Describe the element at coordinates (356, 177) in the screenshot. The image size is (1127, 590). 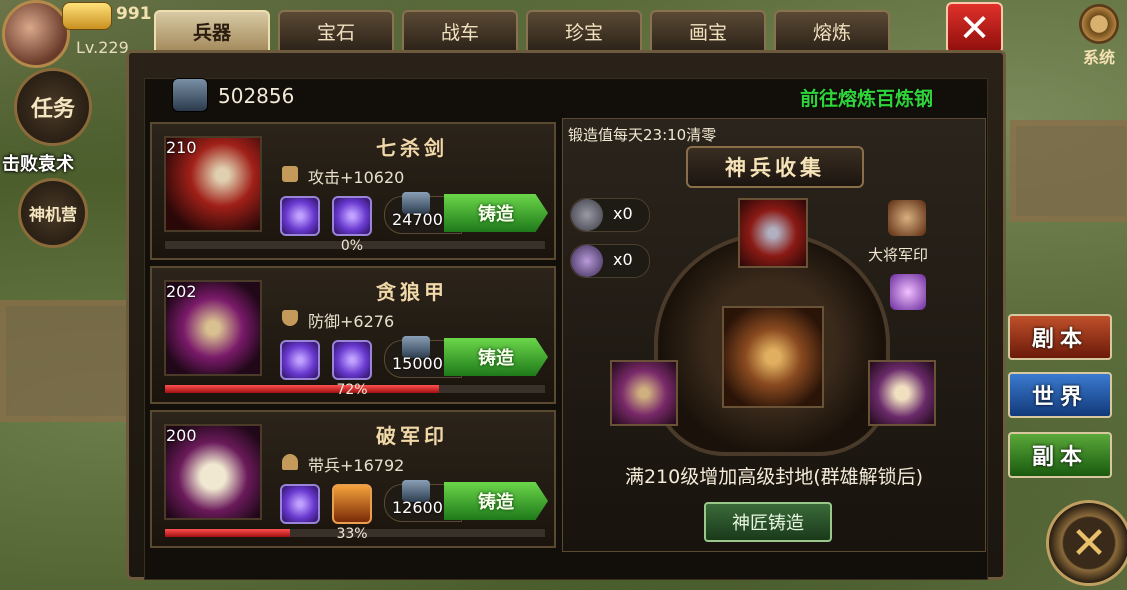
I see `weapon-stat: 攻击+10620` at that location.